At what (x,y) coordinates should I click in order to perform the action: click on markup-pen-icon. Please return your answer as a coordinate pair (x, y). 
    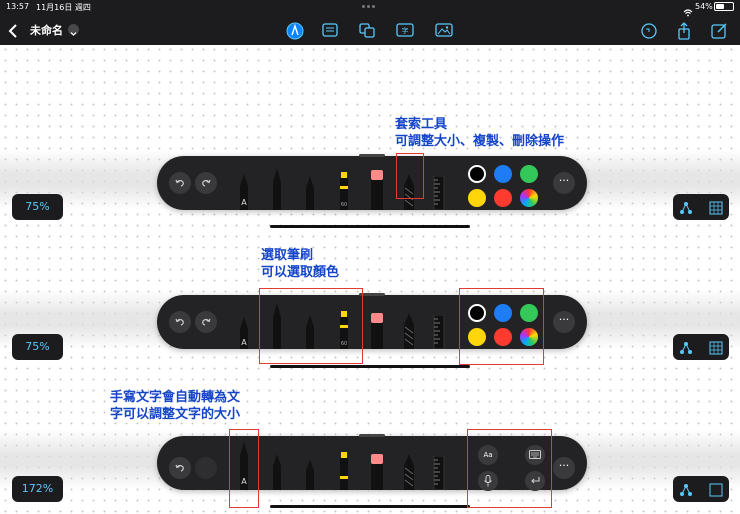
    Looking at the image, I should click on (295, 31).